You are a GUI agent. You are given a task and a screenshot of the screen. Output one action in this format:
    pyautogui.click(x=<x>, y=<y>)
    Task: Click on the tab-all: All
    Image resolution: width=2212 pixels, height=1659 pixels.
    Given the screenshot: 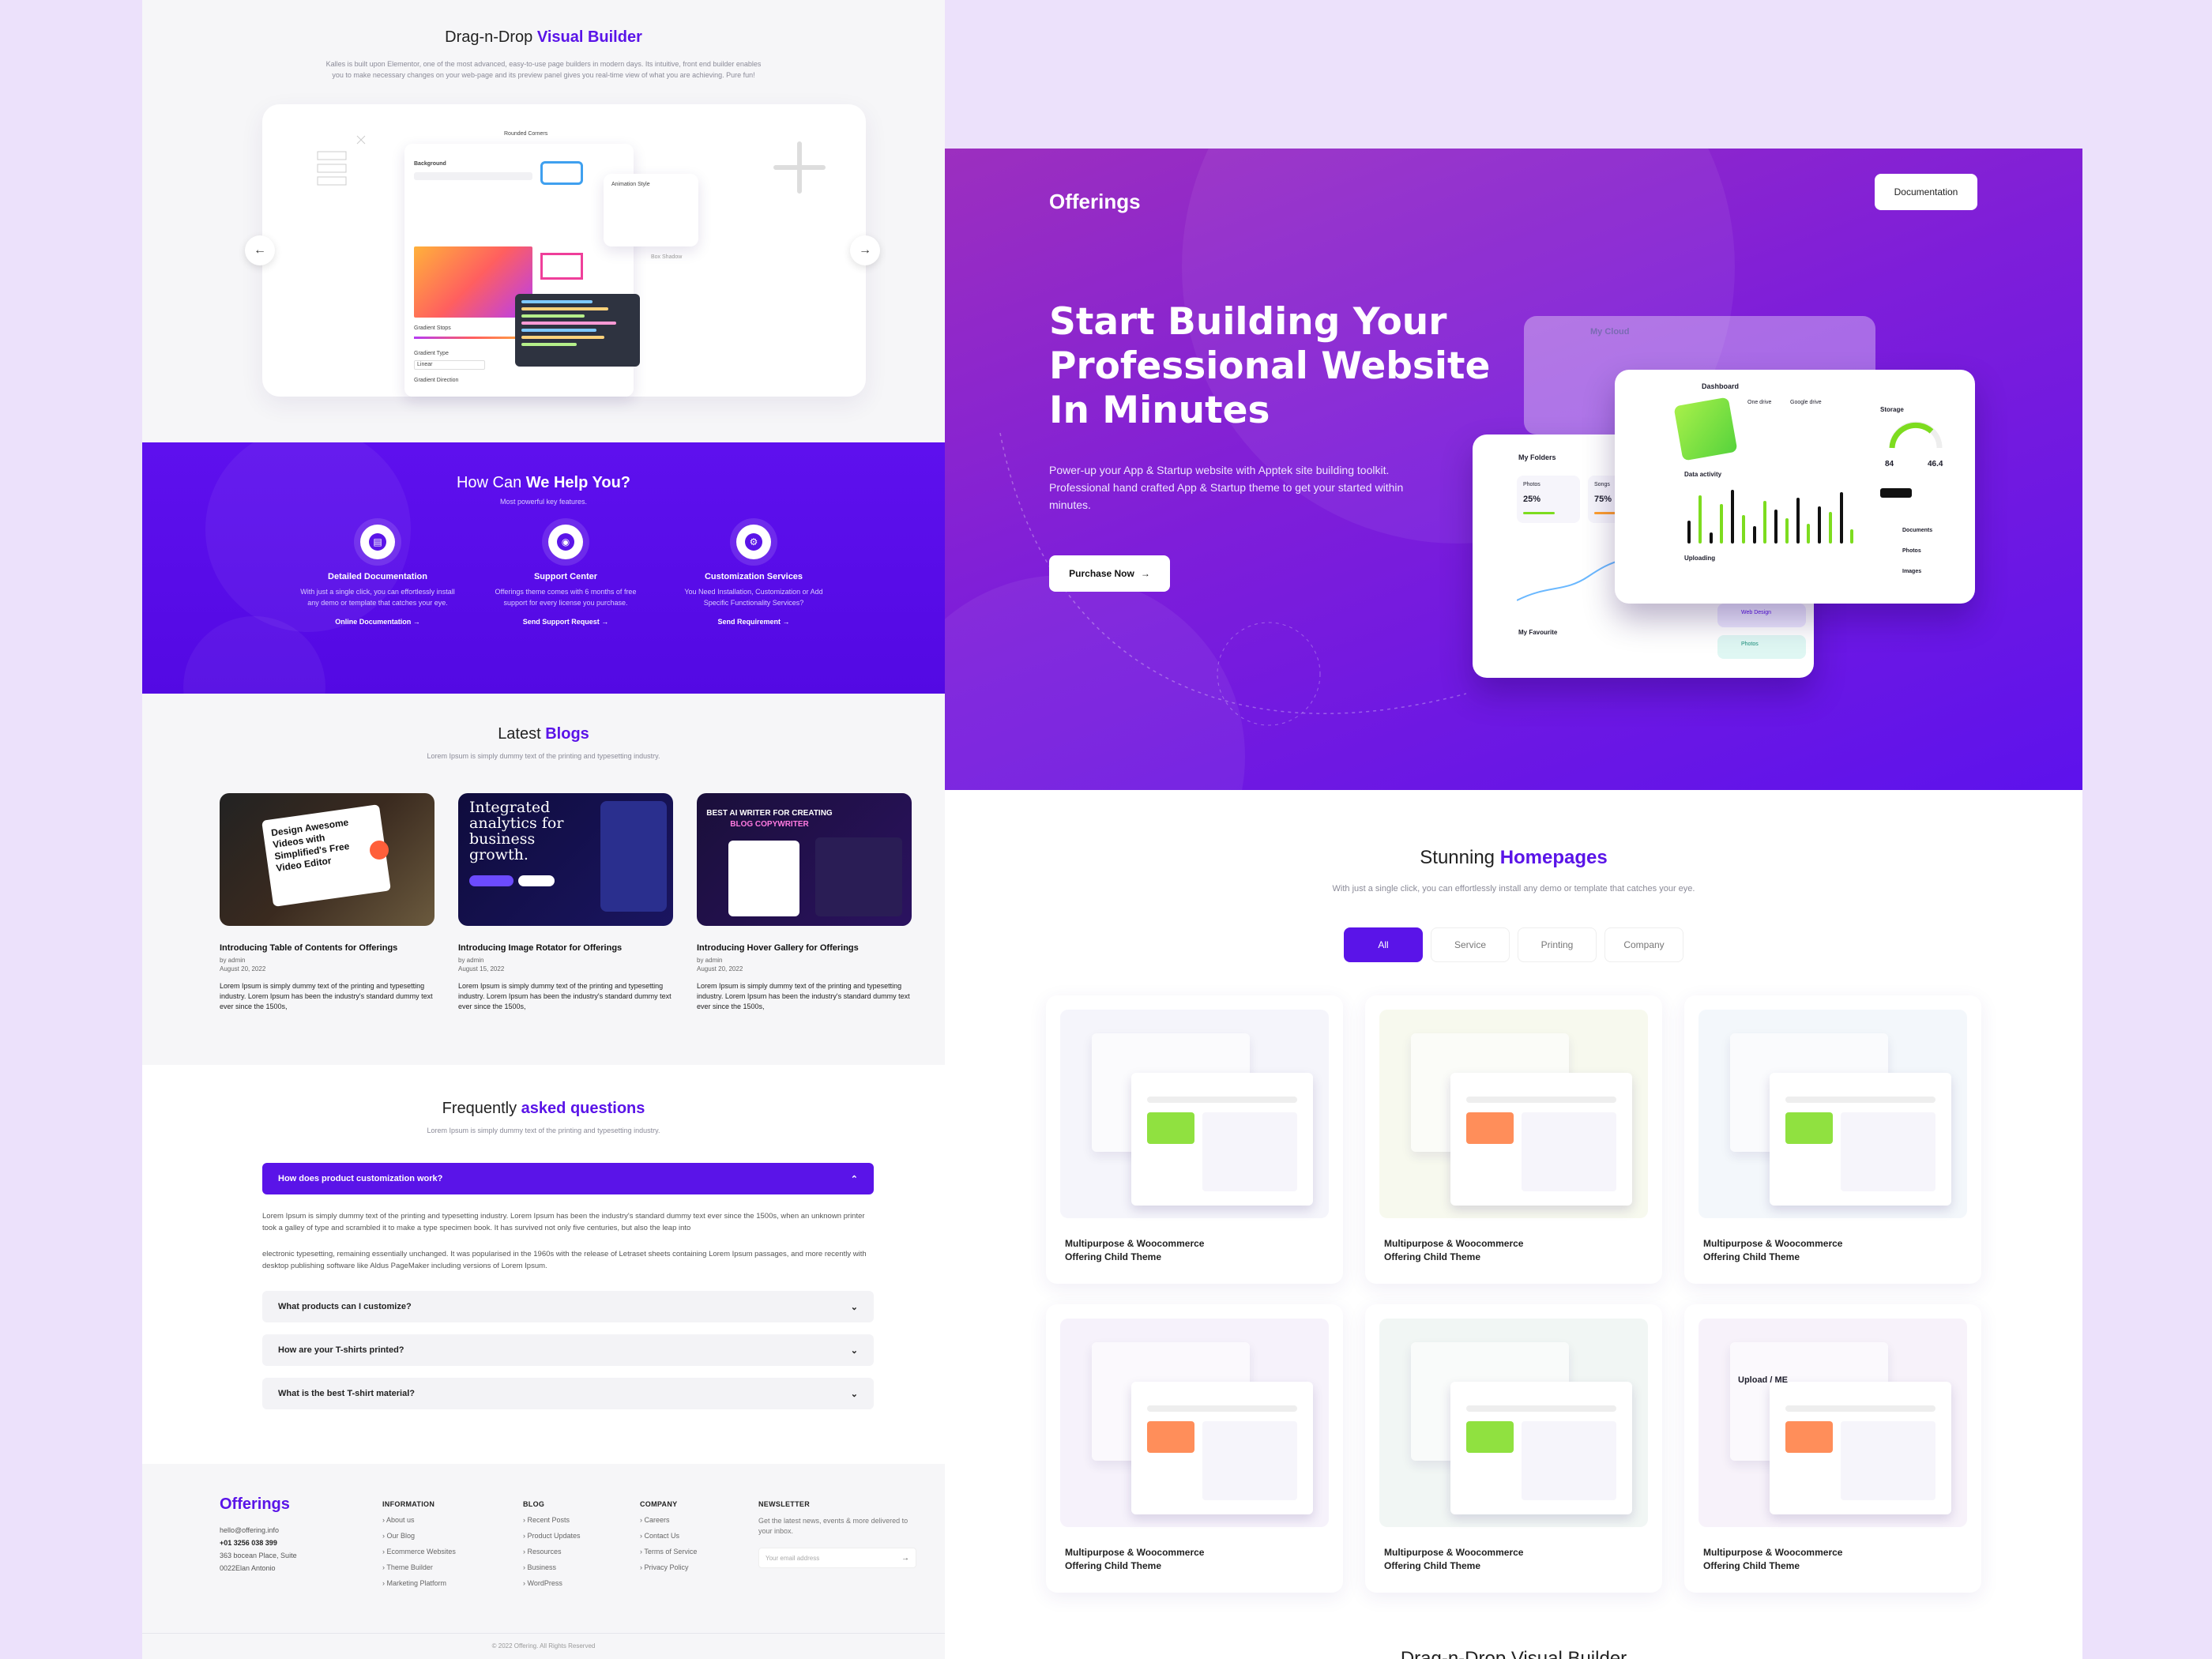 What is the action you would take?
    pyautogui.click(x=1384, y=945)
    